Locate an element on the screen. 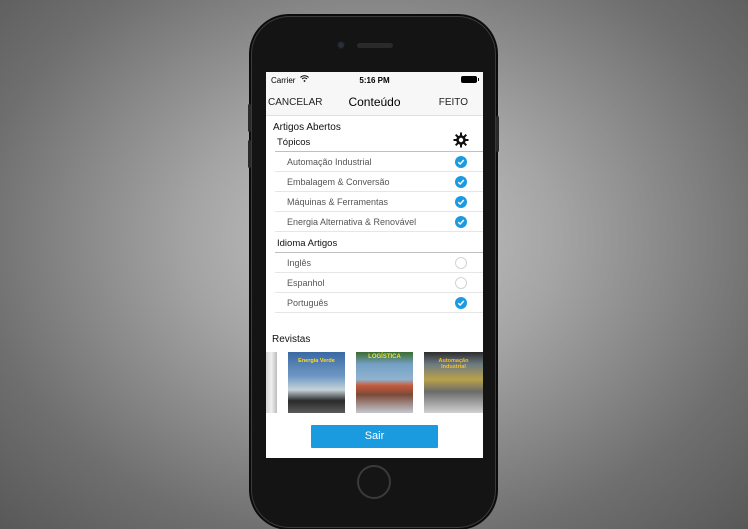  logout-button: Sair is located at coordinates (374, 436).